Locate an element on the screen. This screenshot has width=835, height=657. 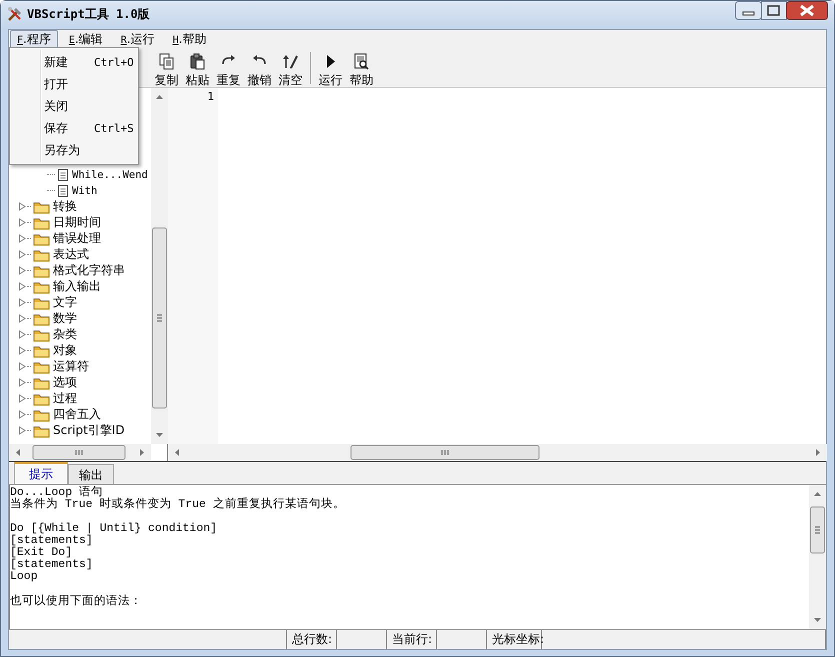
tree-item: 四舍五入 is located at coordinates (77, 415).